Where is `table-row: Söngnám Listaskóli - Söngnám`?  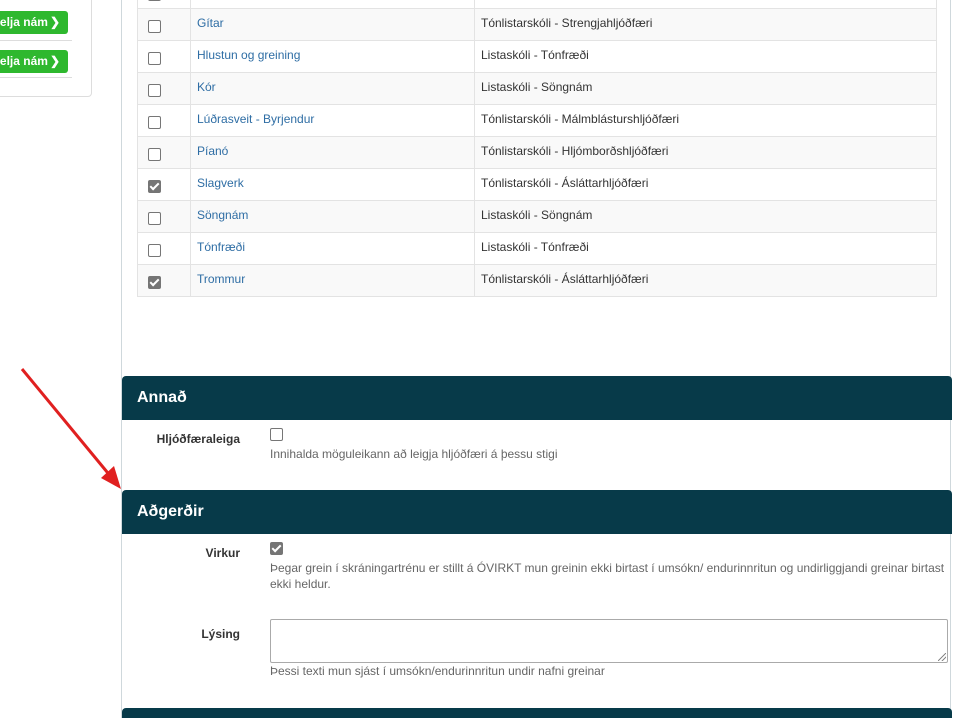
table-row: Söngnám Listaskóli - Söngnám is located at coordinates (537, 216).